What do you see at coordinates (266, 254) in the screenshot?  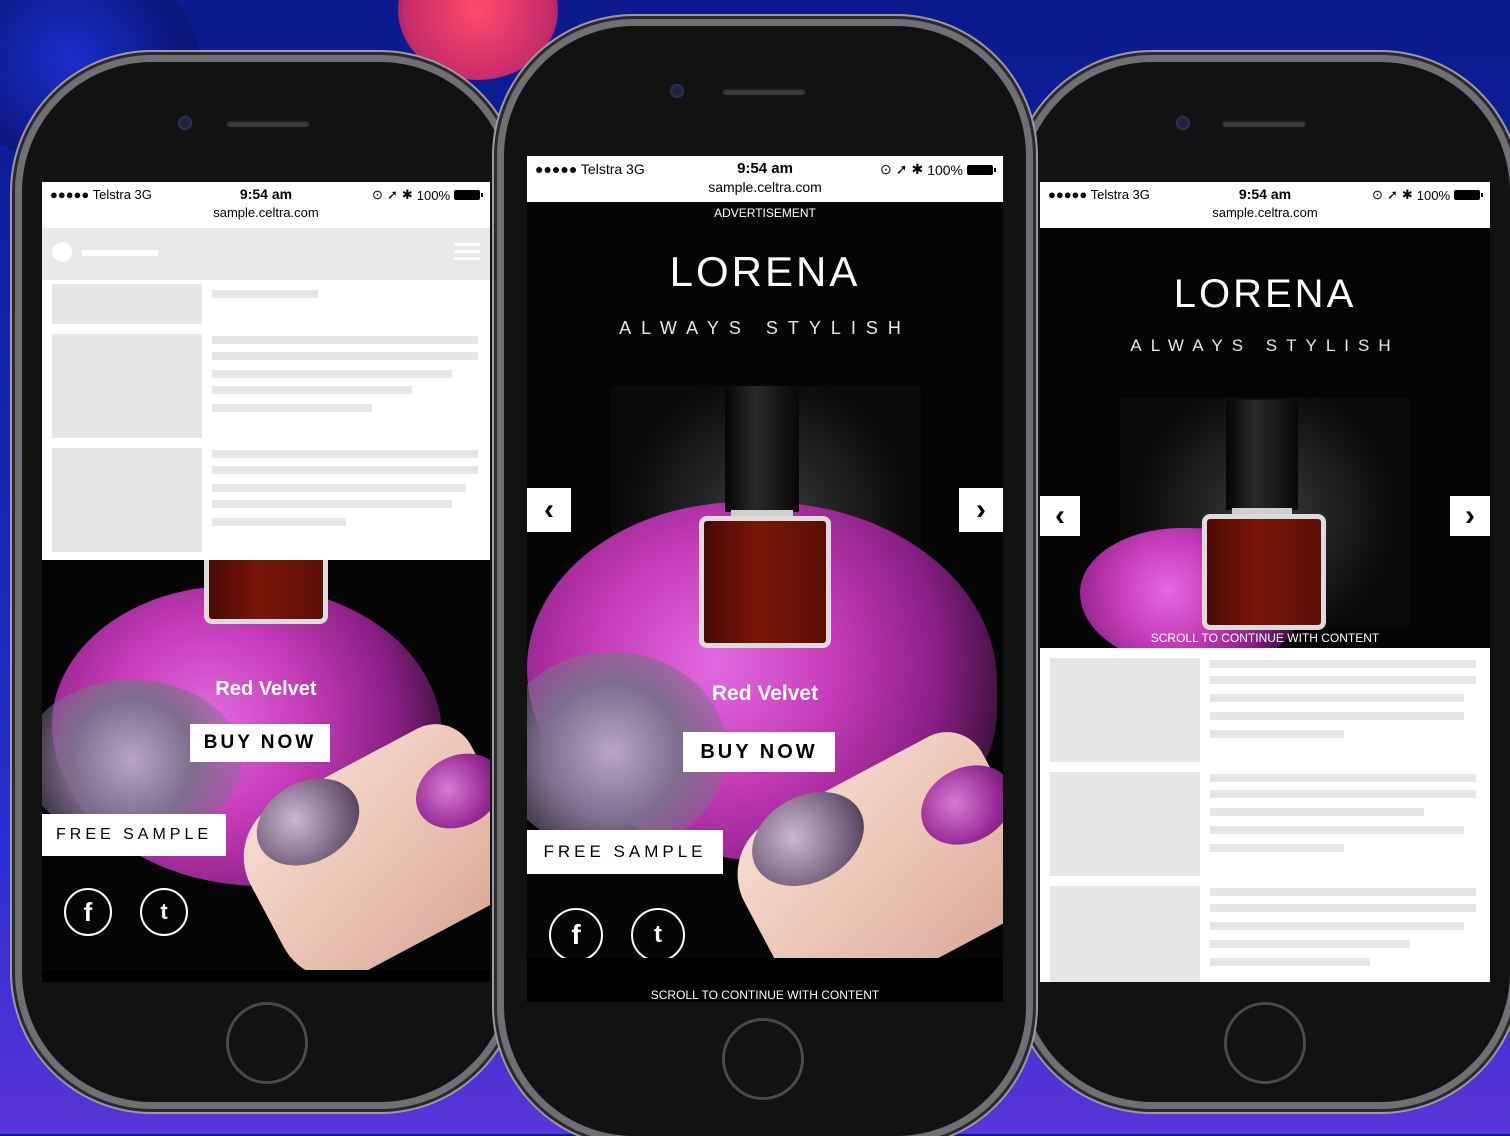 I see `site-header` at bounding box center [266, 254].